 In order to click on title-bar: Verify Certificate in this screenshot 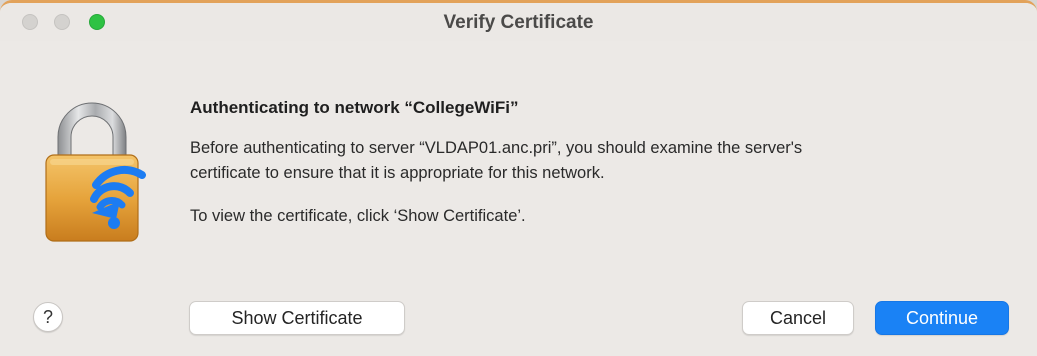, I will do `click(518, 22)`.